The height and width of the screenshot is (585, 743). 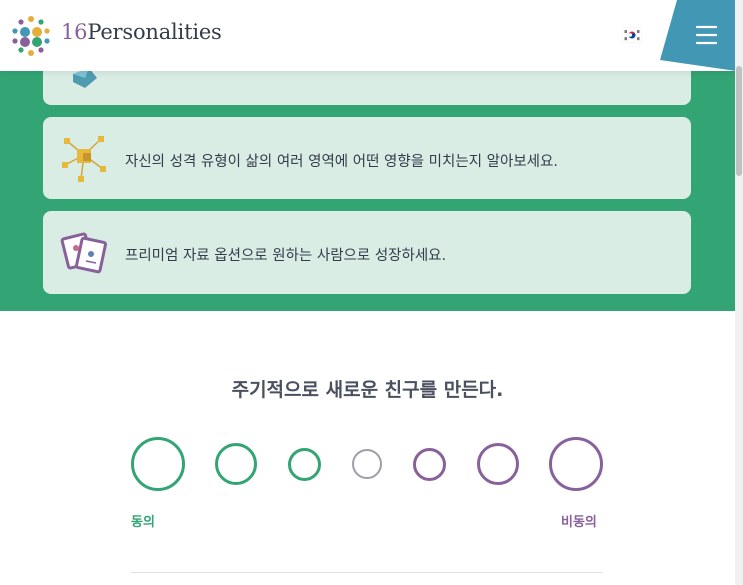 I want to click on answer-option-agree-strong, so click(x=158, y=464).